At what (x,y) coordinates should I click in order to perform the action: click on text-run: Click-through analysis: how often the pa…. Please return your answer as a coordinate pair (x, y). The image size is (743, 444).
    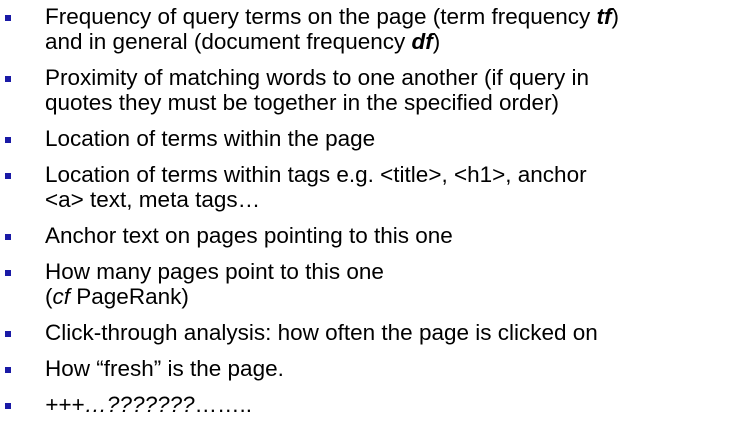
    Looking at the image, I should click on (321, 332).